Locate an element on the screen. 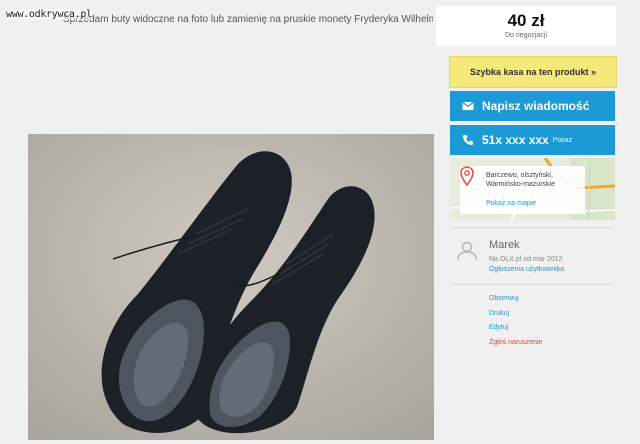 This screenshot has width=640, height=444. send-message-button: Napisz wiadomość is located at coordinates (532, 106).